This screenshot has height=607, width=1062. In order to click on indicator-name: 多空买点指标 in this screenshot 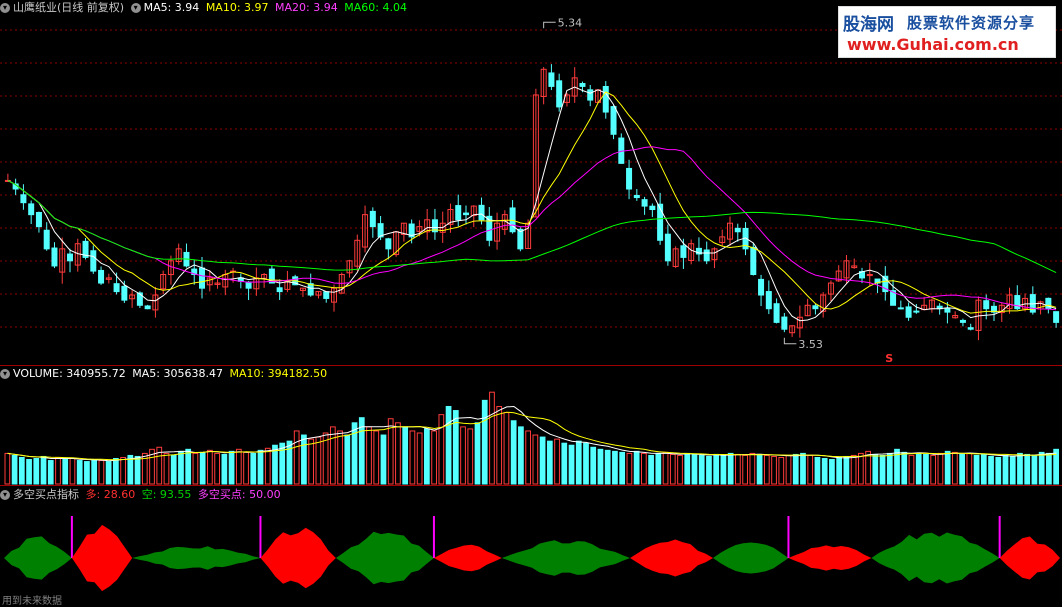, I will do `click(46, 494)`.